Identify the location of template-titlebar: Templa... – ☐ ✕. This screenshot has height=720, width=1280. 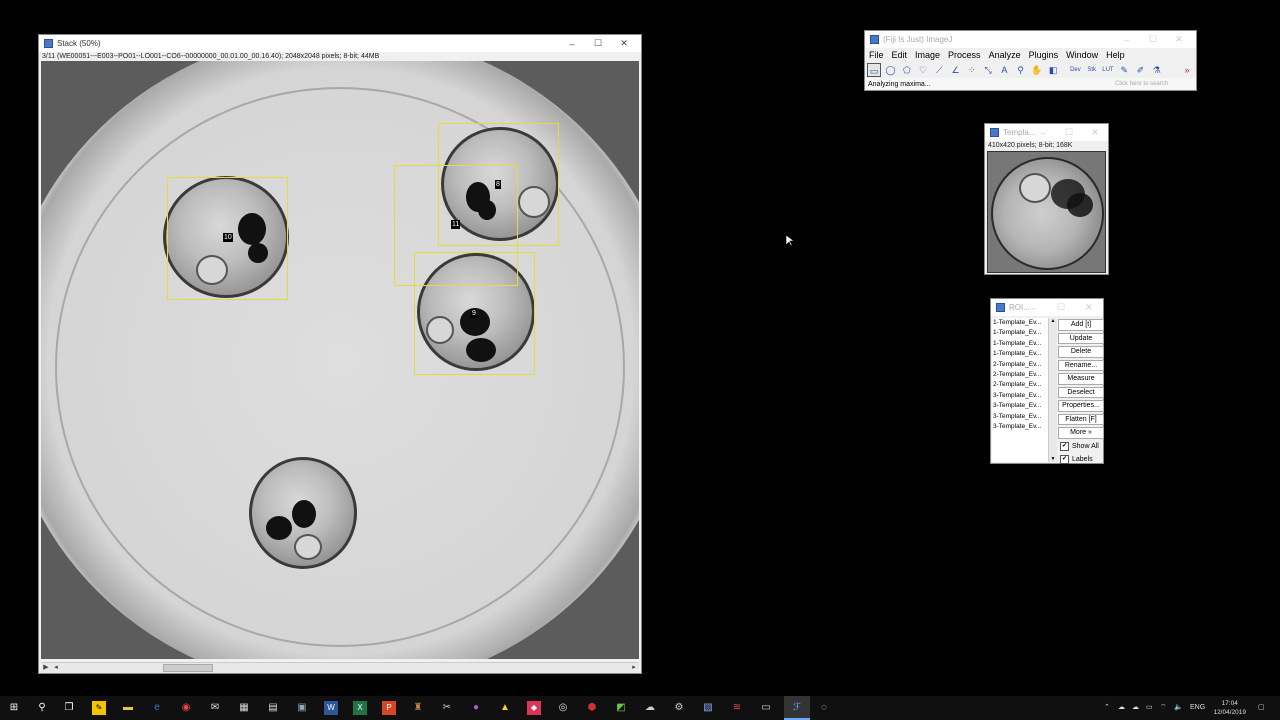
(1046, 132).